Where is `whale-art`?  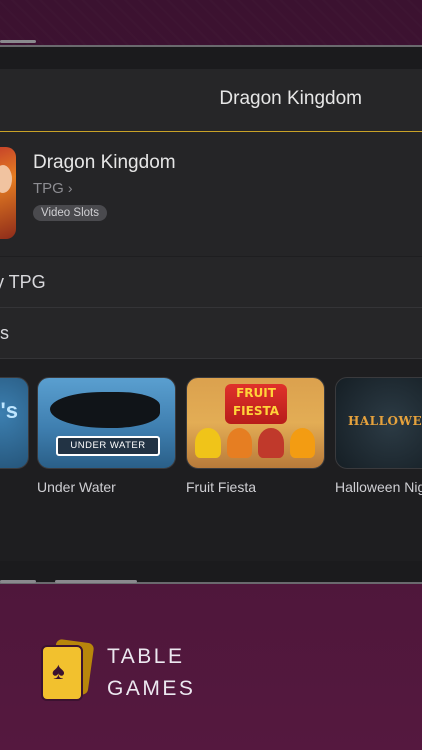 whale-art is located at coordinates (105, 410).